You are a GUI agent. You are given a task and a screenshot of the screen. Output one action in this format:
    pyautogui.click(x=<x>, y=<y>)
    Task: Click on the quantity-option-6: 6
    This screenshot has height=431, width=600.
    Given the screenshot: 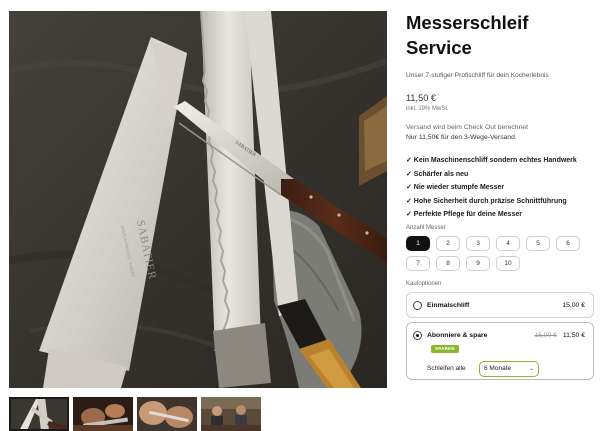 What is the action you would take?
    pyautogui.click(x=568, y=243)
    